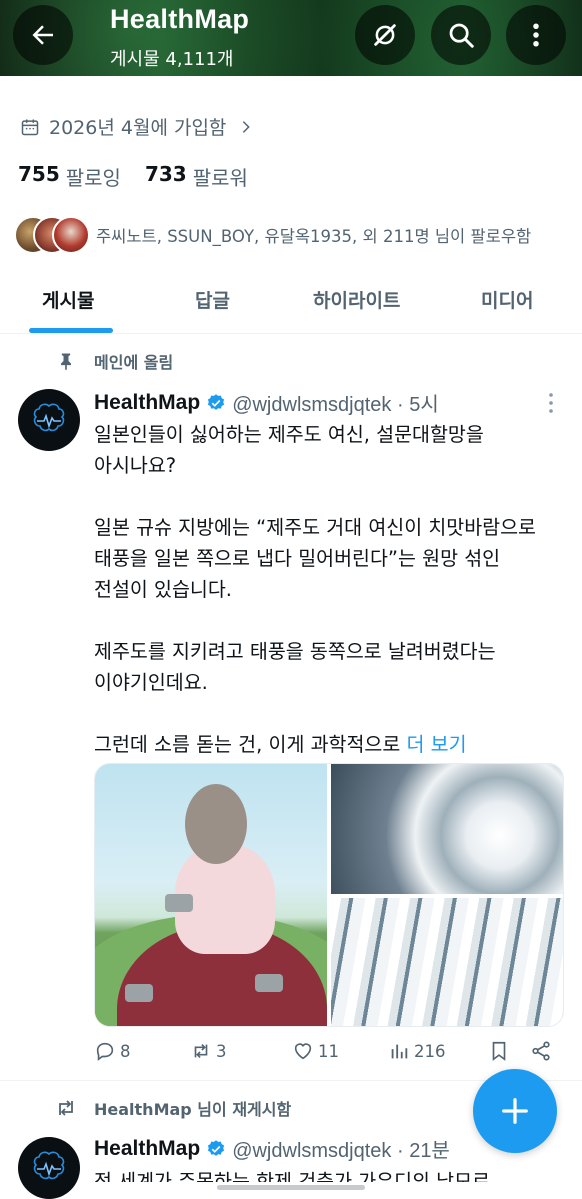  I want to click on post-actions: 8 3 11 216, so click(329, 1055).